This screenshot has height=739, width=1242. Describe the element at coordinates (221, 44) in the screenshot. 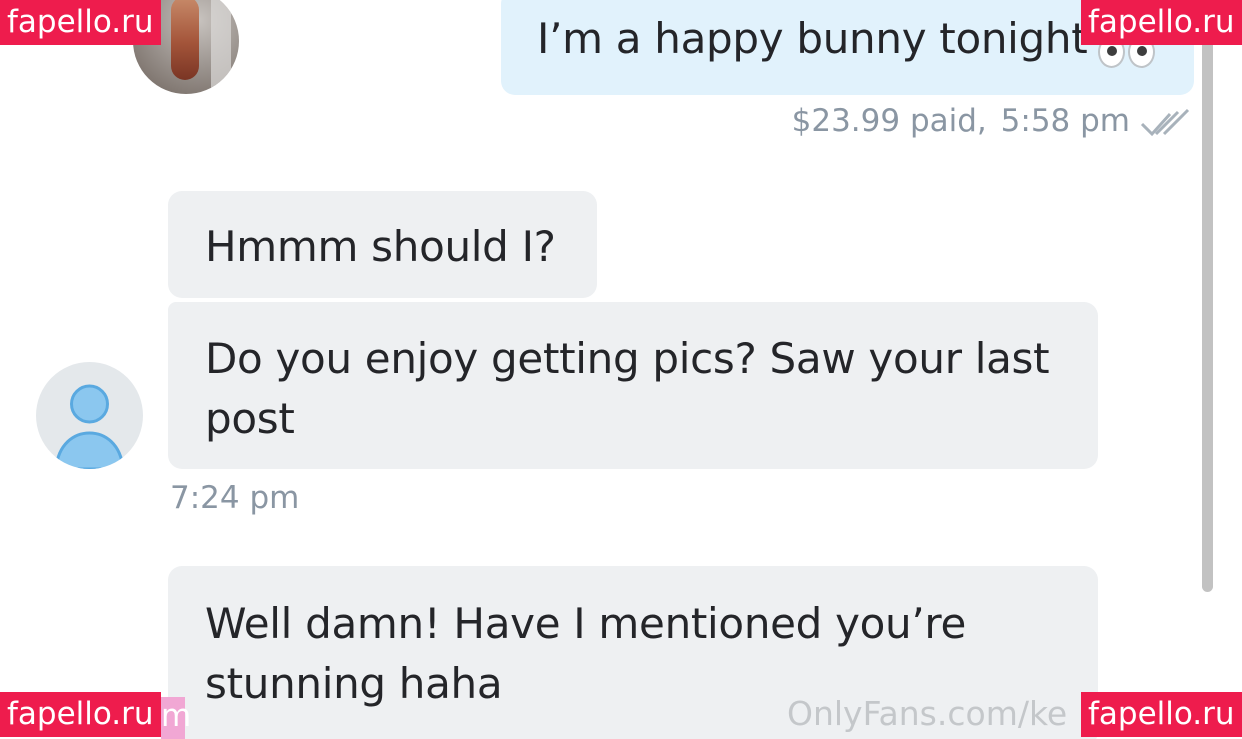

I see `avatar-photo-background` at that location.